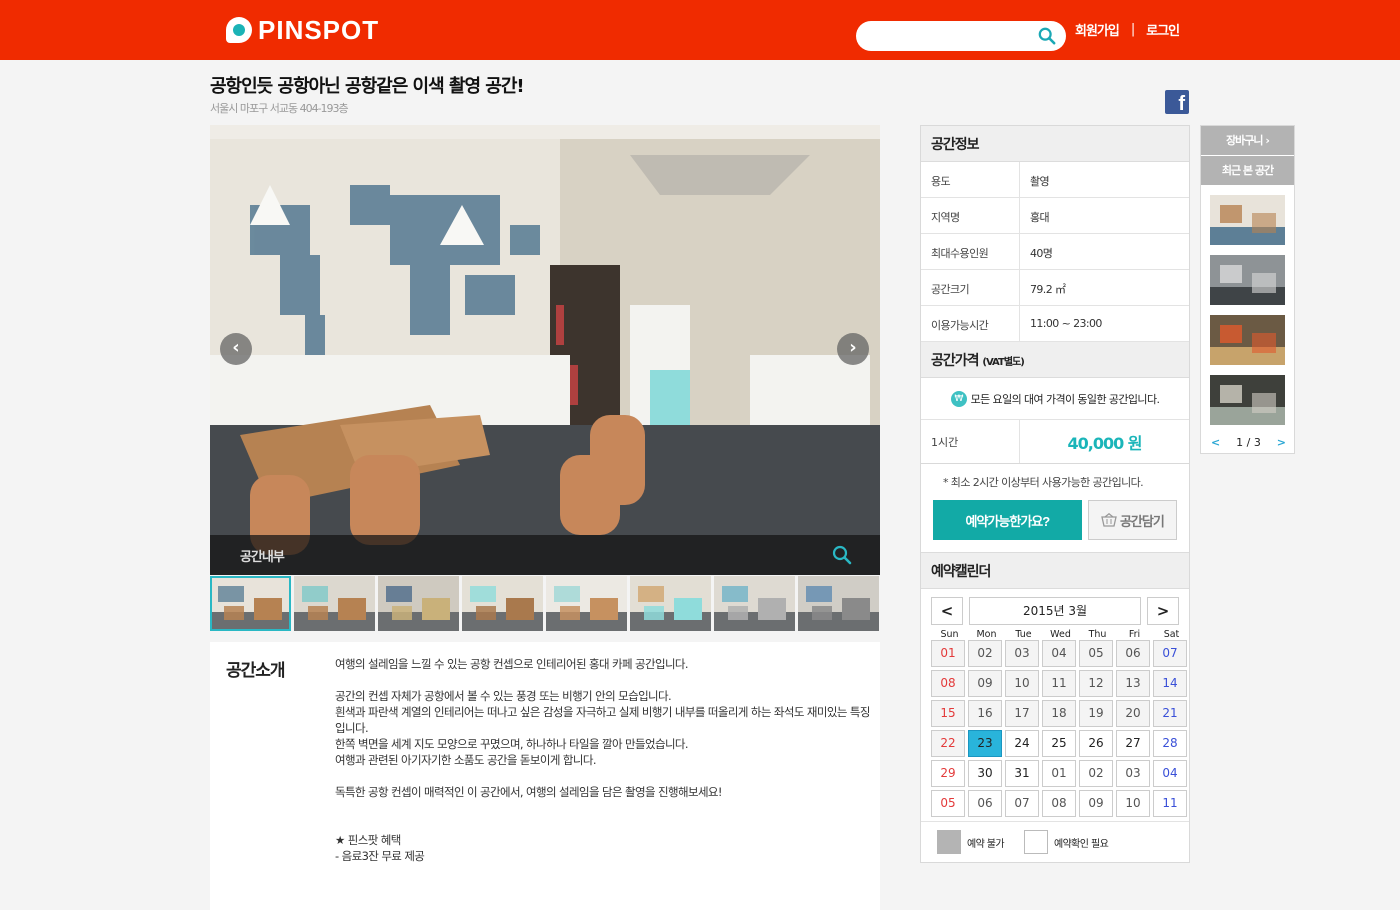 This screenshot has height=910, width=1400. What do you see at coordinates (1055, 180) in the screenshot?
I see `info-row: 용도 촬영` at bounding box center [1055, 180].